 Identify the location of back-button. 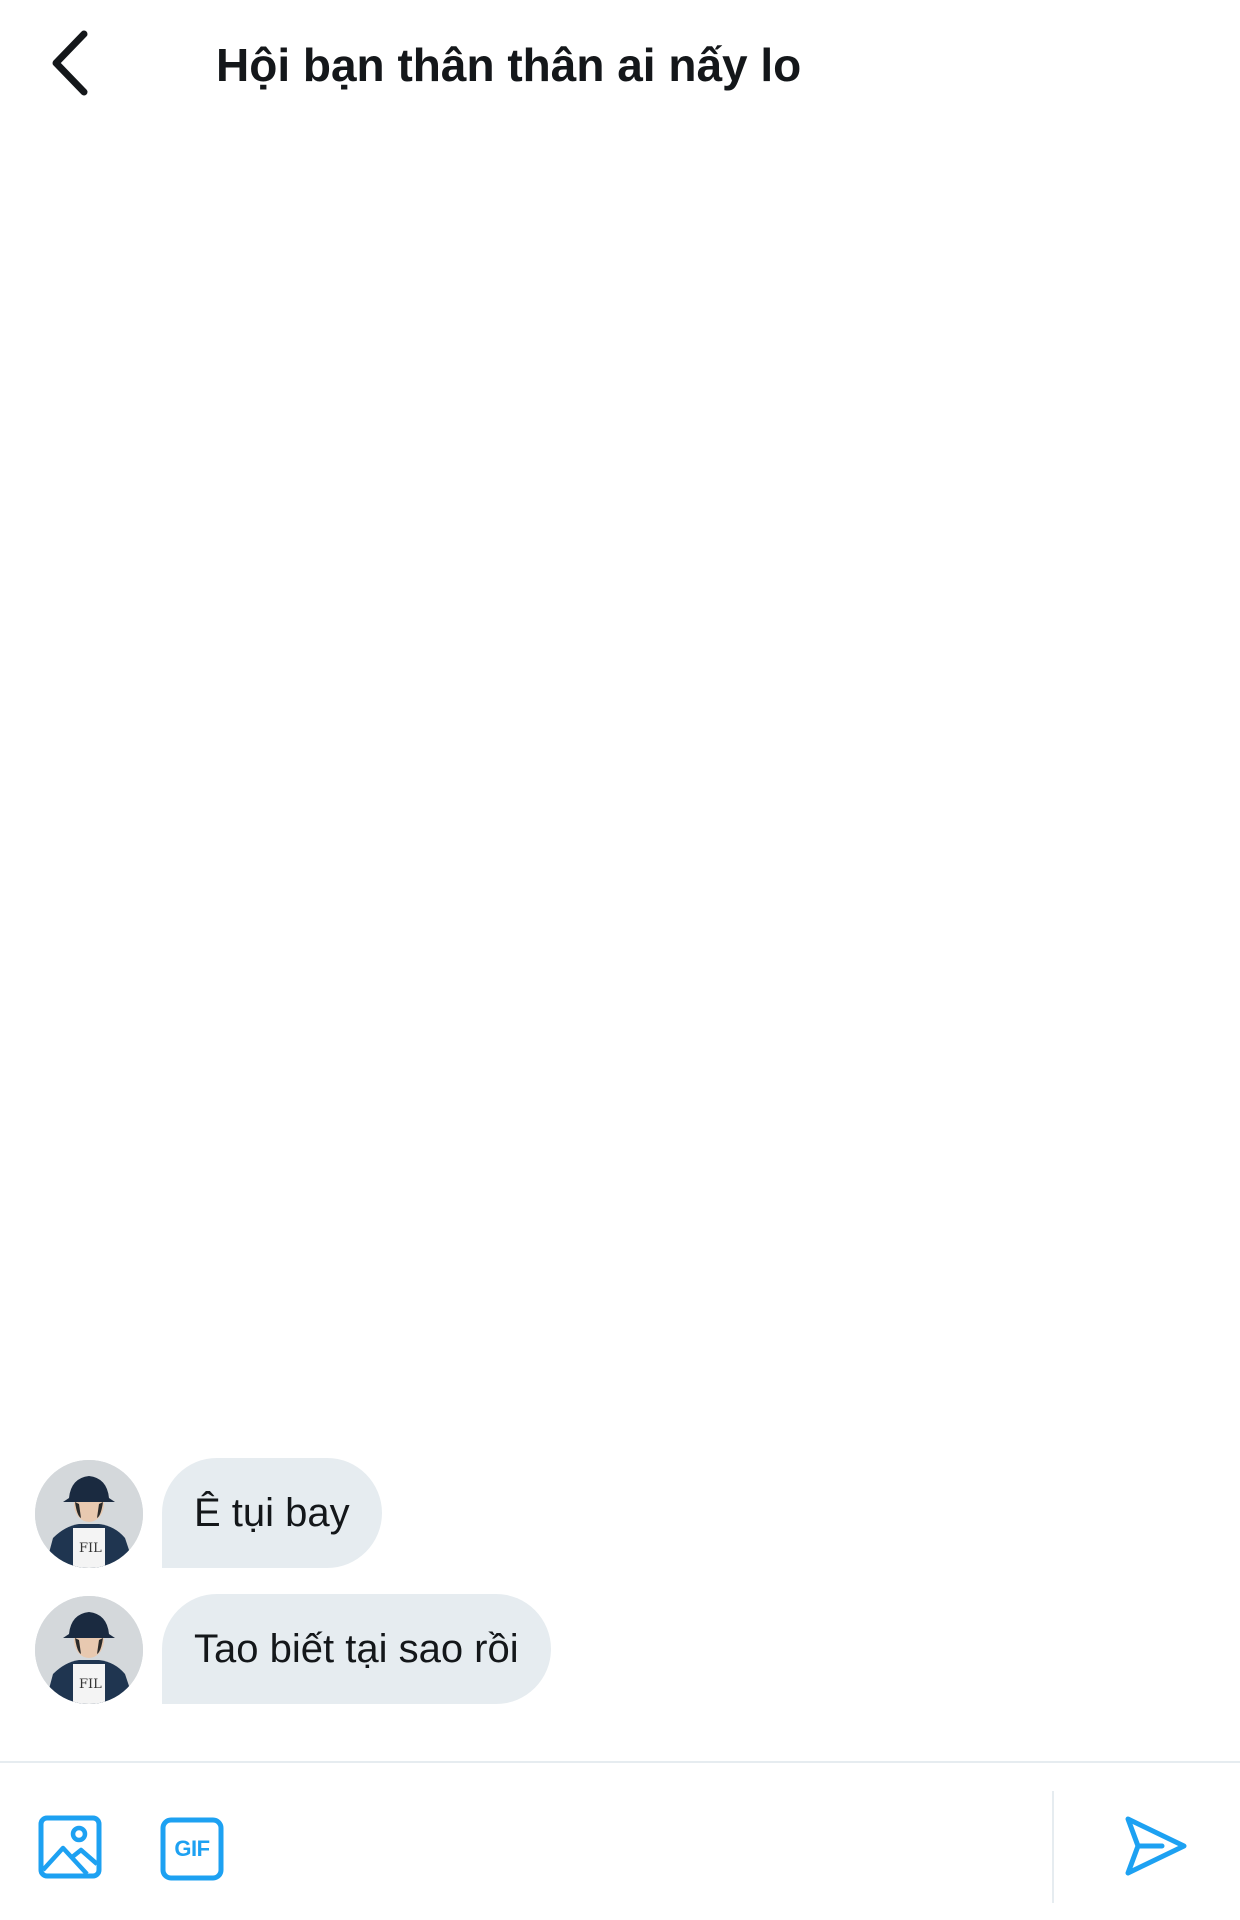
(70, 65).